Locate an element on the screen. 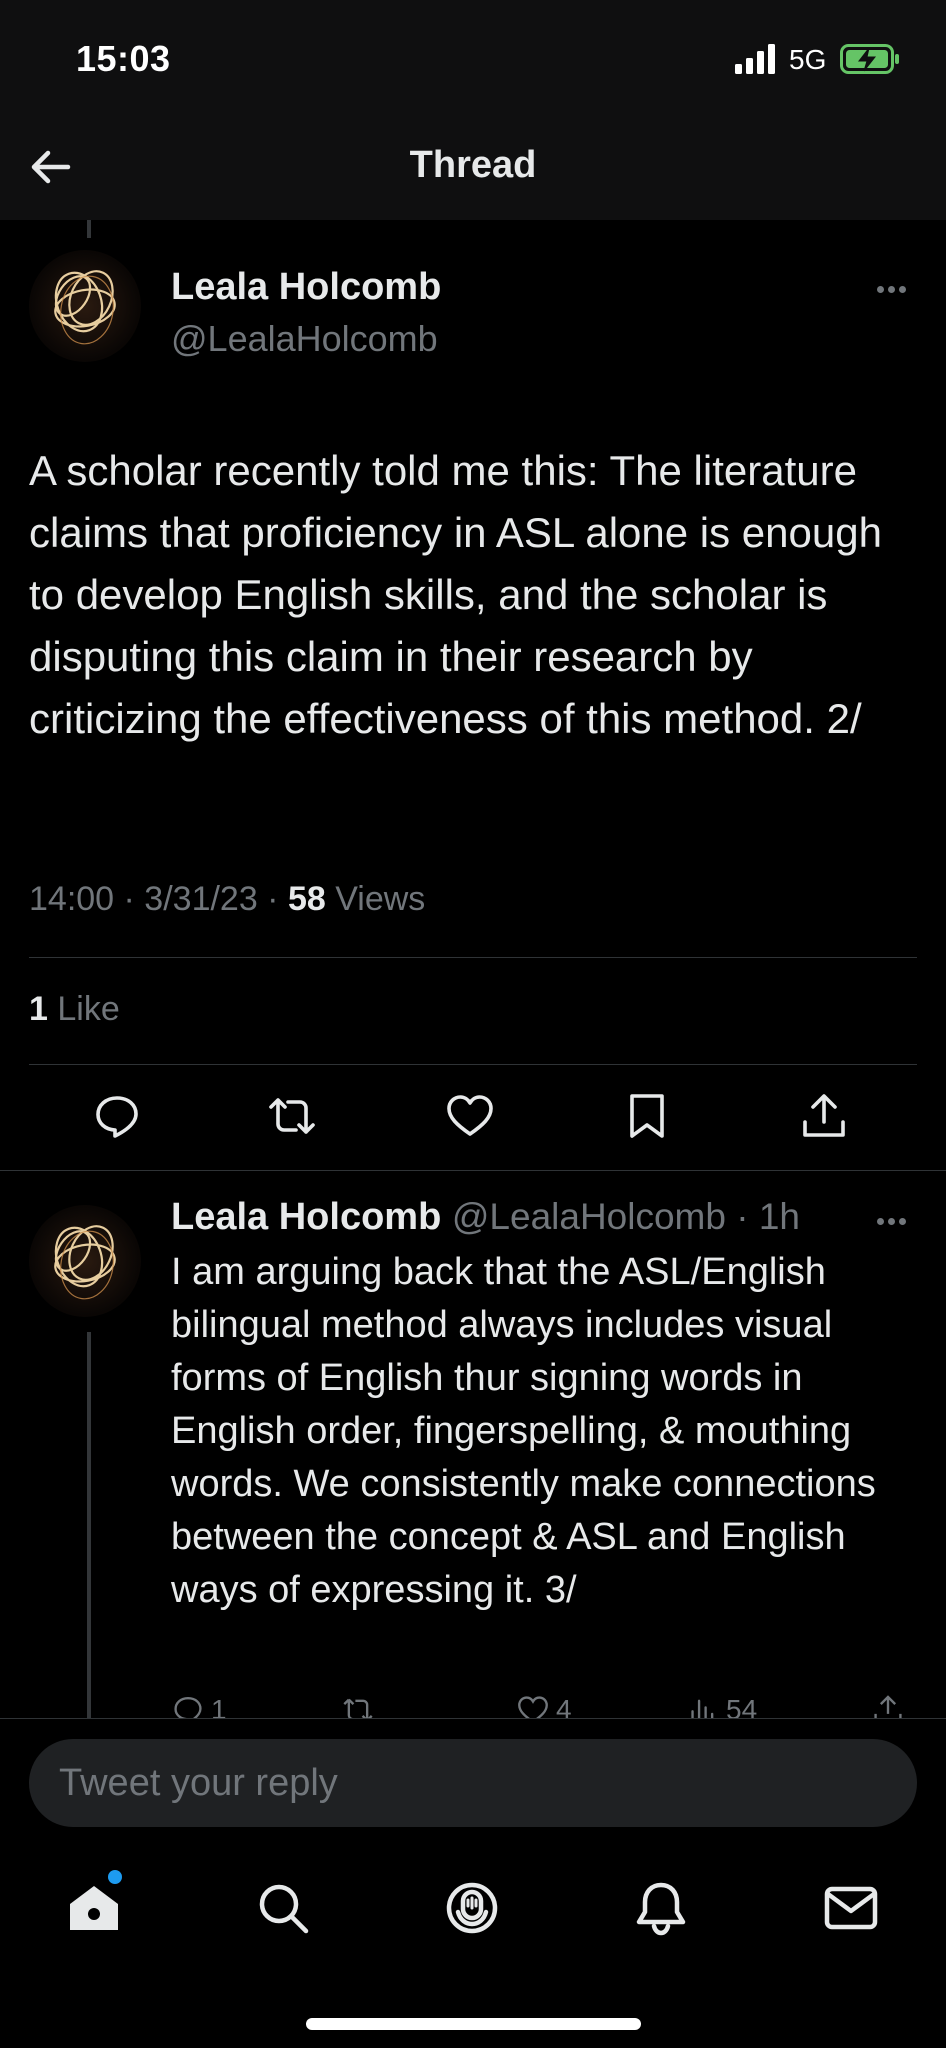 This screenshot has height=2048, width=946. tweet-action-bar is located at coordinates (473, 1120).